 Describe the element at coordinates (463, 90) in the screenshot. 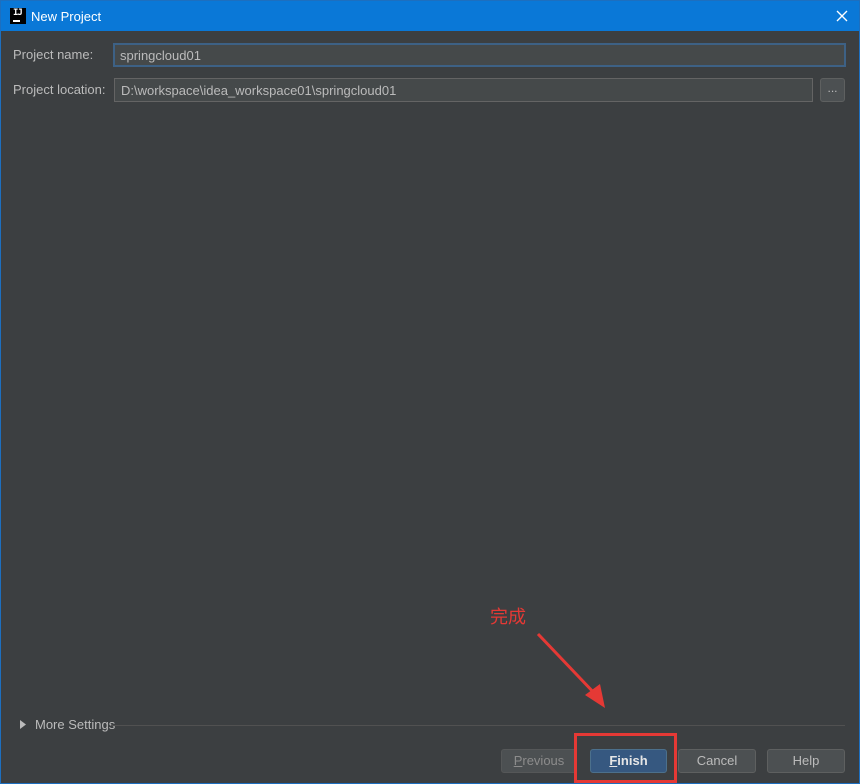

I see `project-location-input` at that location.